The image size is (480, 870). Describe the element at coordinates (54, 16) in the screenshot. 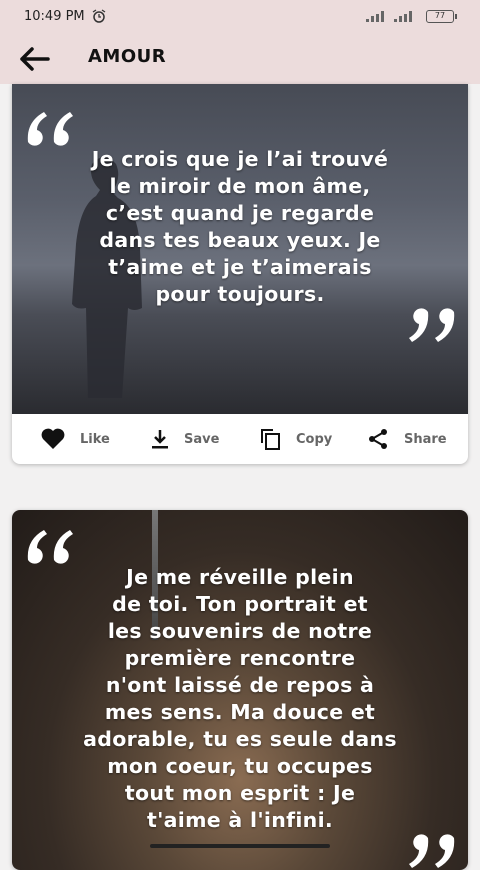

I see `status-time: 10:49 PM` at that location.